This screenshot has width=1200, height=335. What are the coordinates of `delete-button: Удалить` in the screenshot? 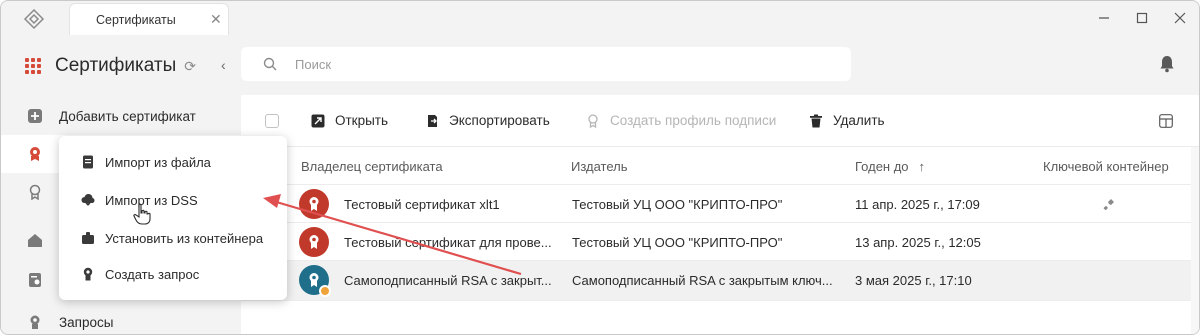 It's located at (847, 120).